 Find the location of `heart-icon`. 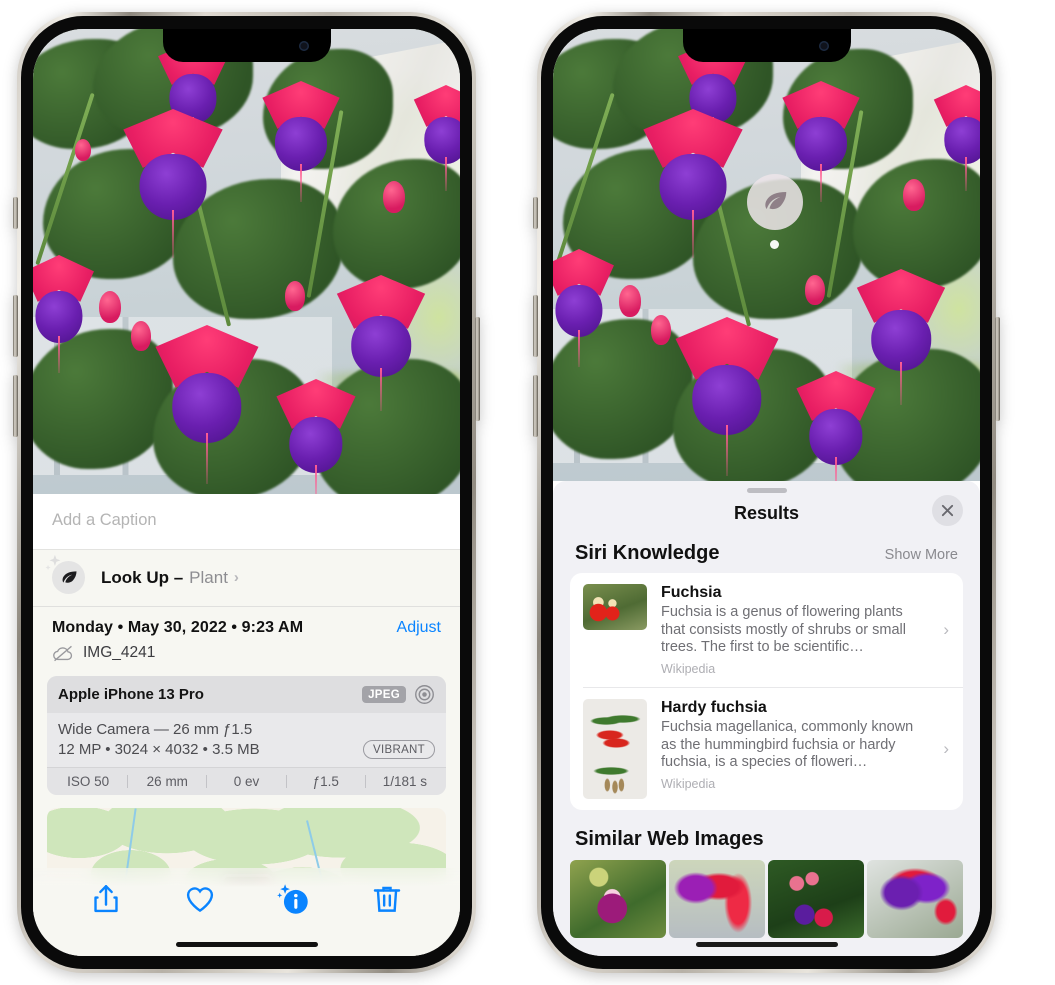

heart-icon is located at coordinates (200, 899).